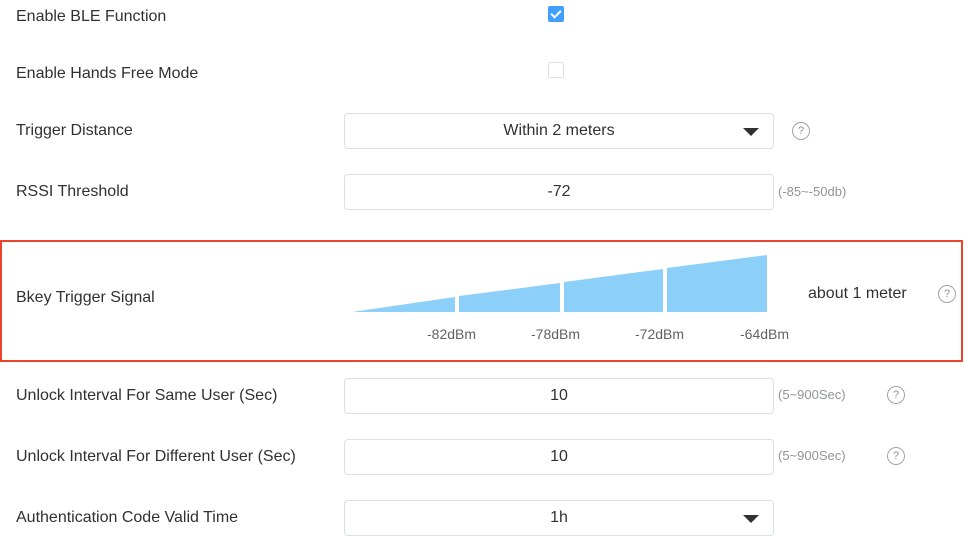 The width and height of the screenshot is (965, 536). What do you see at coordinates (127, 517) in the screenshot?
I see `auth-code-valid-time-label: Authentication Code Valid Time` at bounding box center [127, 517].